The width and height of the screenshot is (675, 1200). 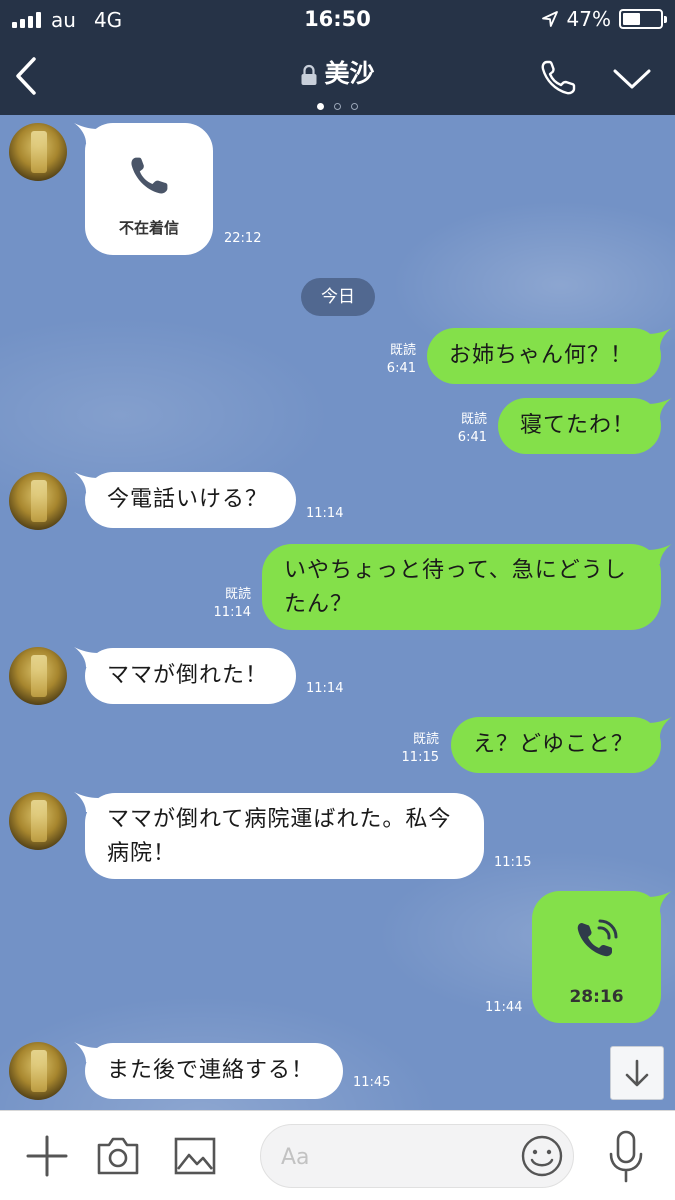 I want to click on location-arrow-icon, so click(x=549, y=19).